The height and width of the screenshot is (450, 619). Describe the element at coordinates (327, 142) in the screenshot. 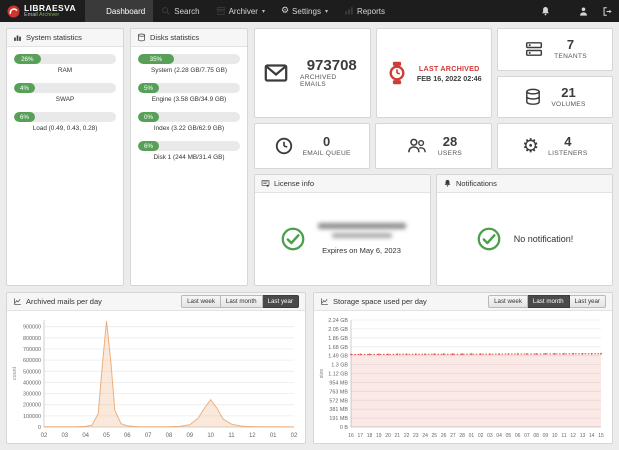

I see `email-queue-count: 0` at that location.